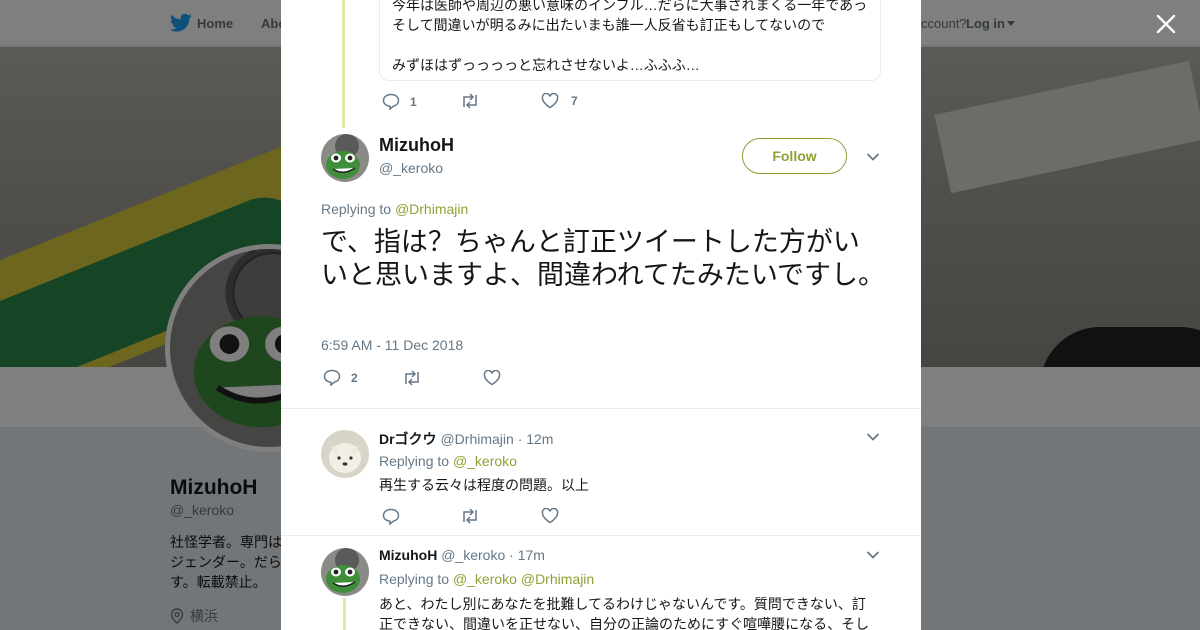 The width and height of the screenshot is (1200, 630). Describe the element at coordinates (630, 45) in the screenshot. I see `parent-tweet-line` at that location.